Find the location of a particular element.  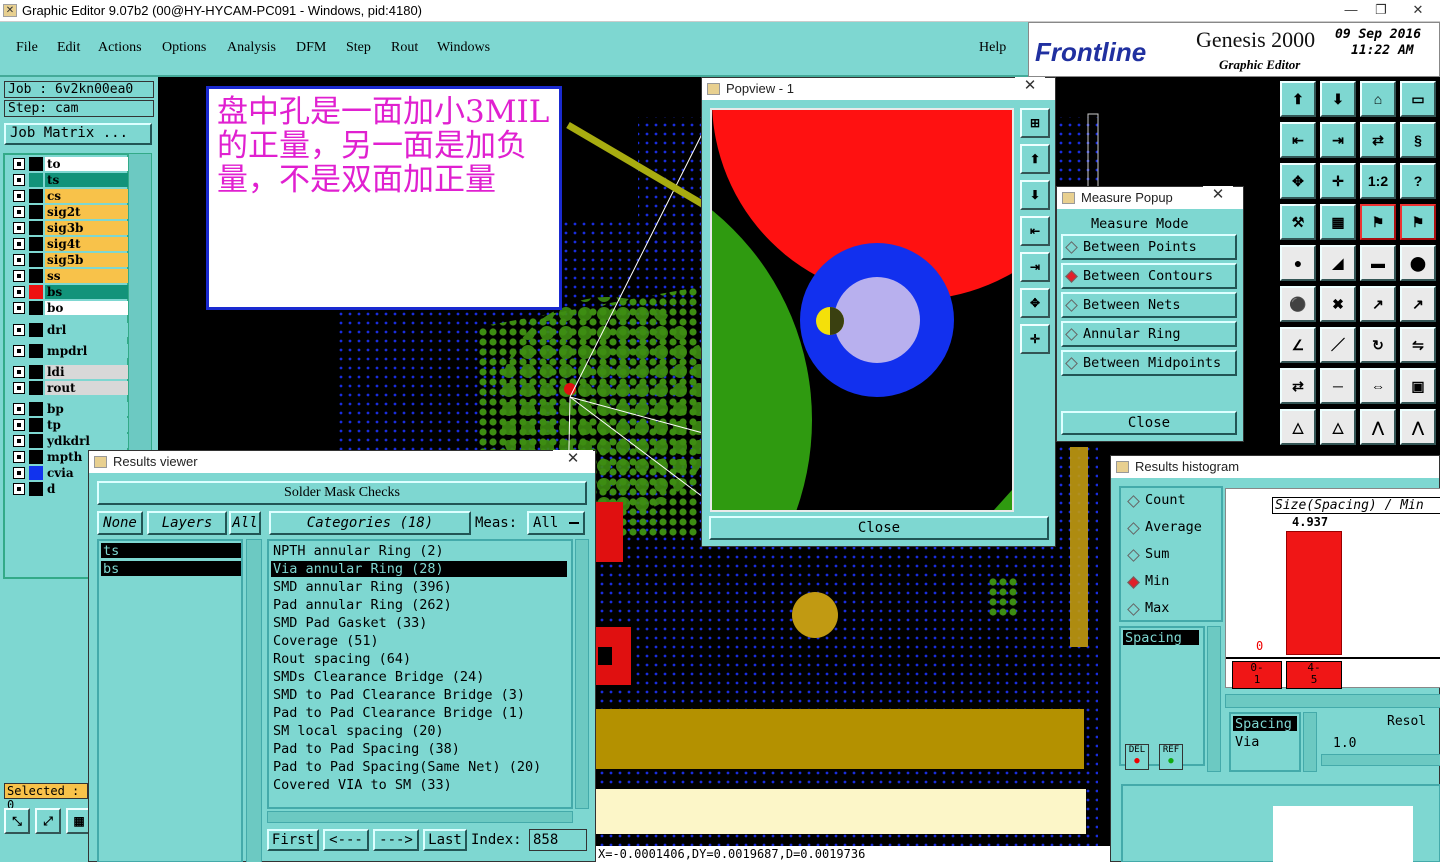

circle-icon: ⬤ is located at coordinates (1418, 263).